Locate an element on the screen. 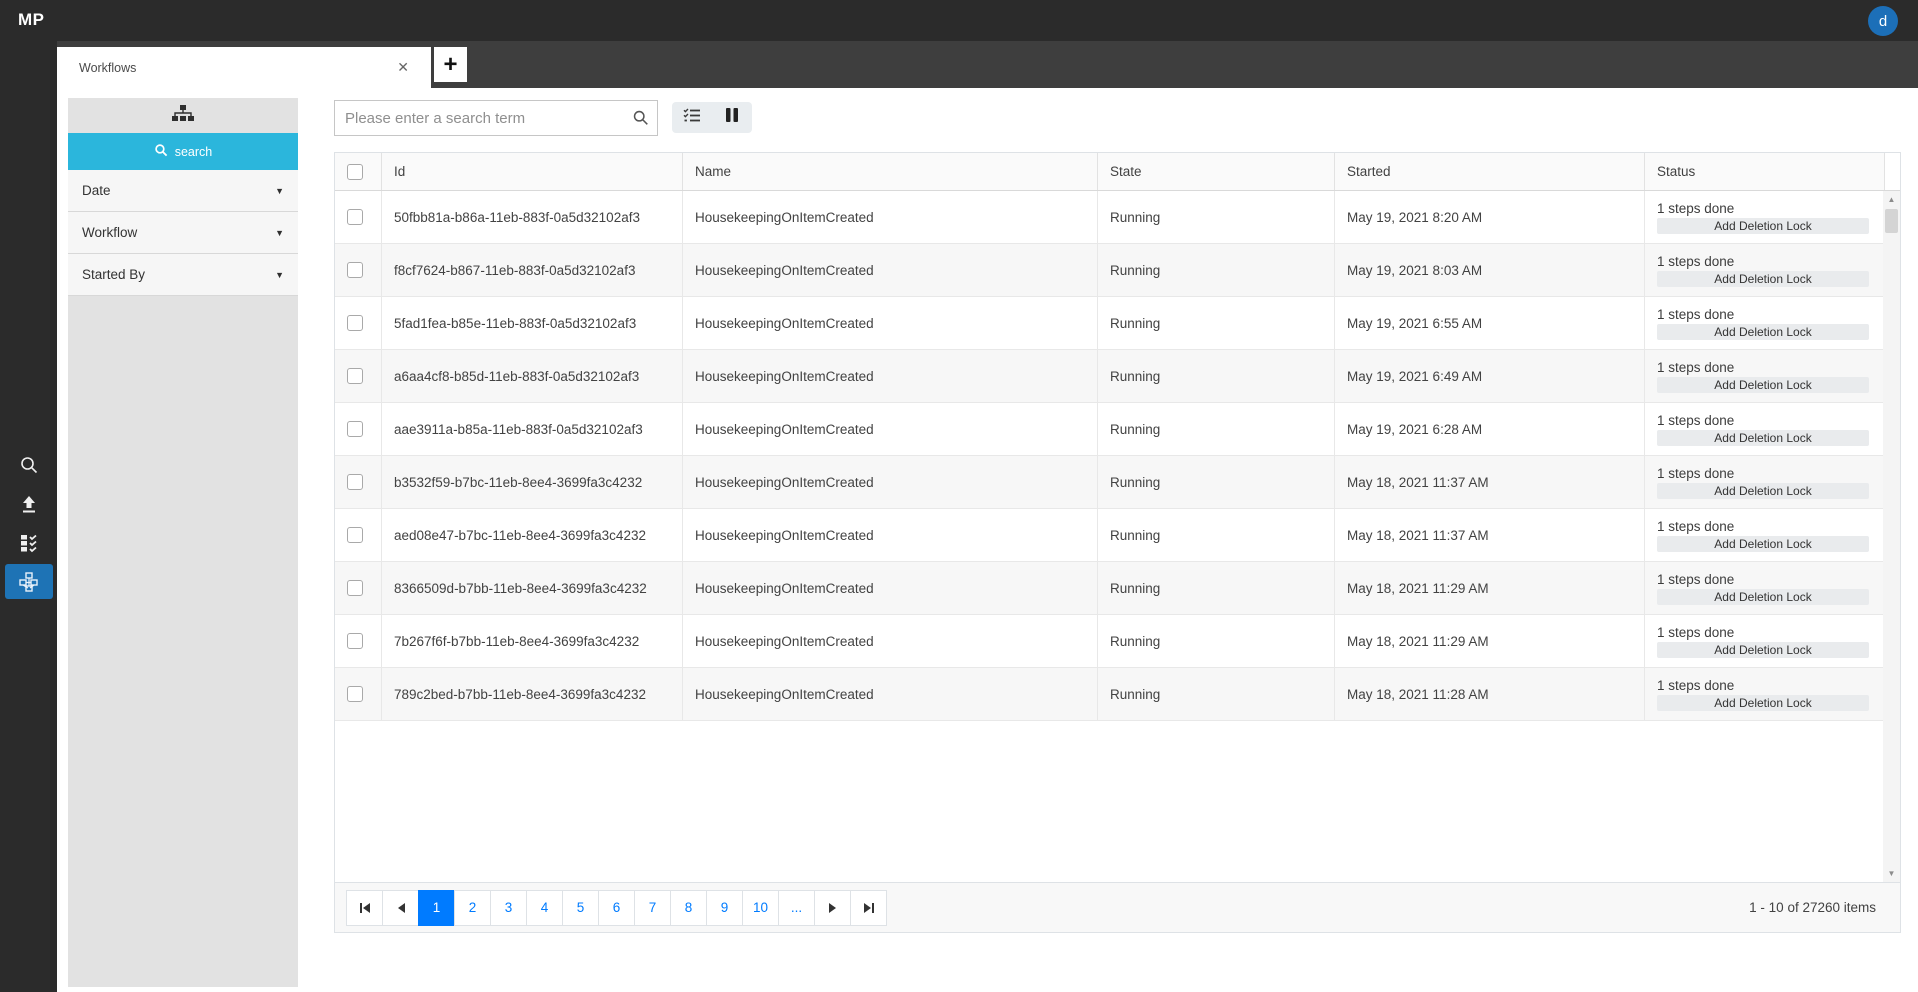  last-page-button is located at coordinates (868, 907).